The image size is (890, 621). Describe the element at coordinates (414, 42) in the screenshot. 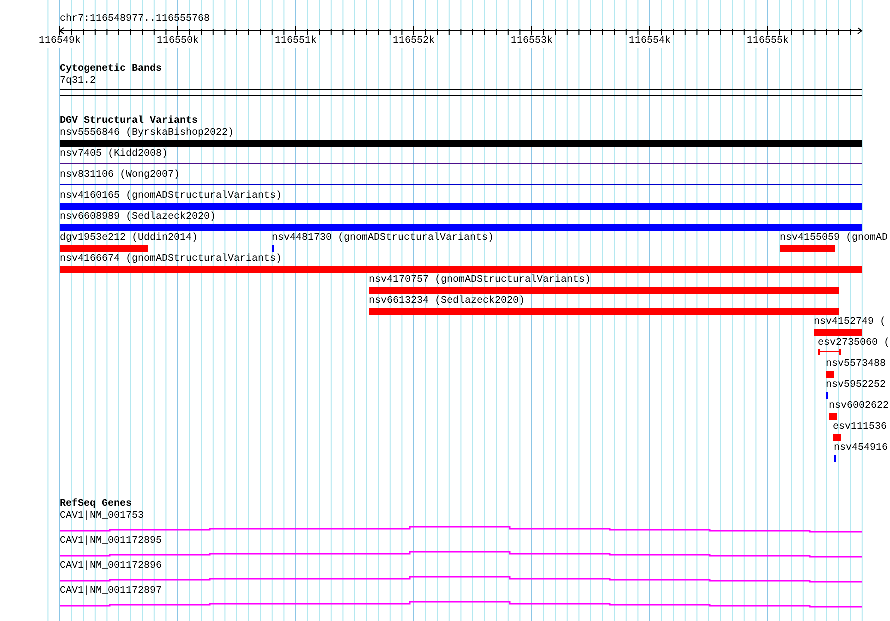

I see `ruler-tick-label: 116552k` at that location.